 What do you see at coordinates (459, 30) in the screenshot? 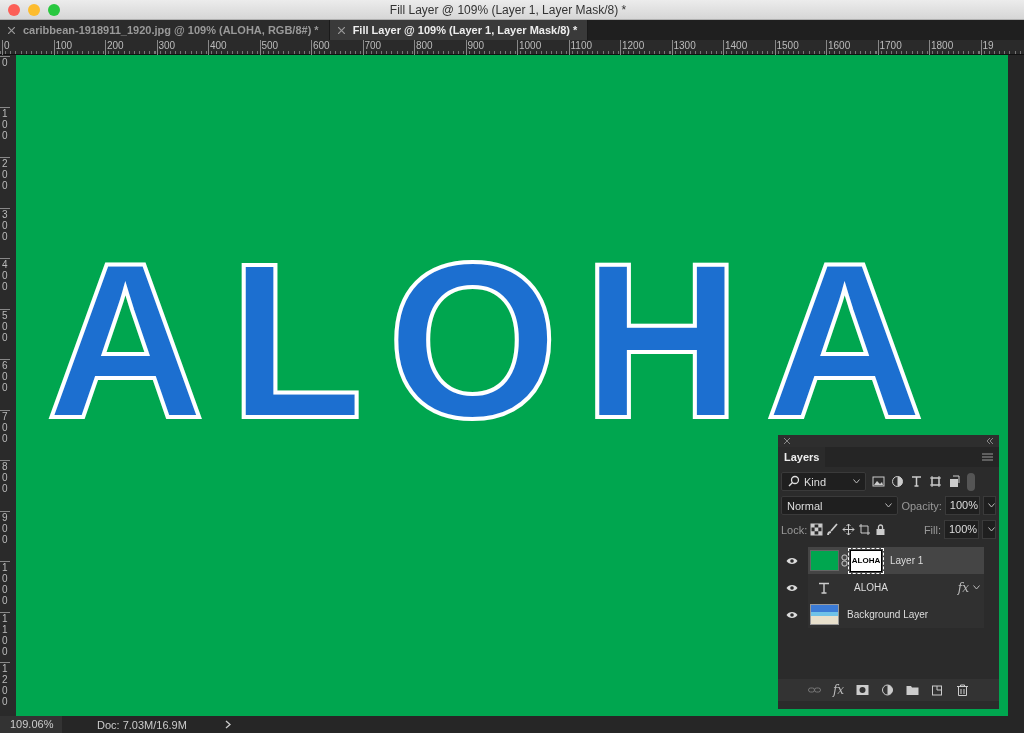
I see `document-tab: Fill Layer @ 109% (Layer 1, Layer Mask/8) *` at bounding box center [459, 30].